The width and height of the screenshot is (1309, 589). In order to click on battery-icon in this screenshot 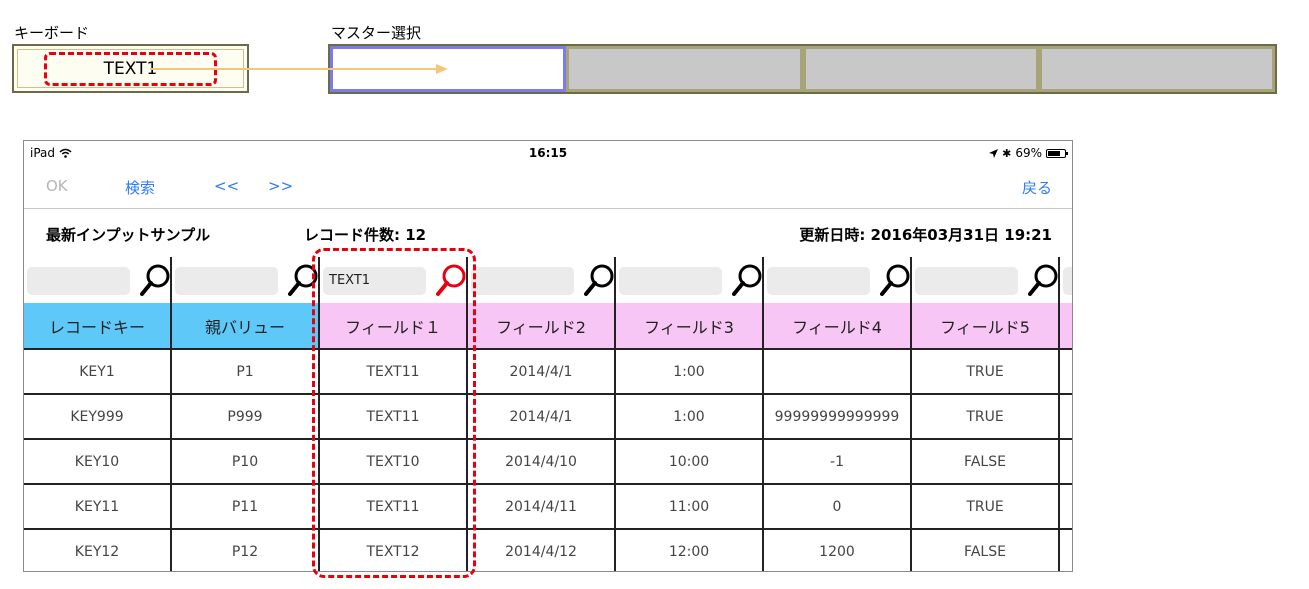, I will do `click(1057, 153)`.